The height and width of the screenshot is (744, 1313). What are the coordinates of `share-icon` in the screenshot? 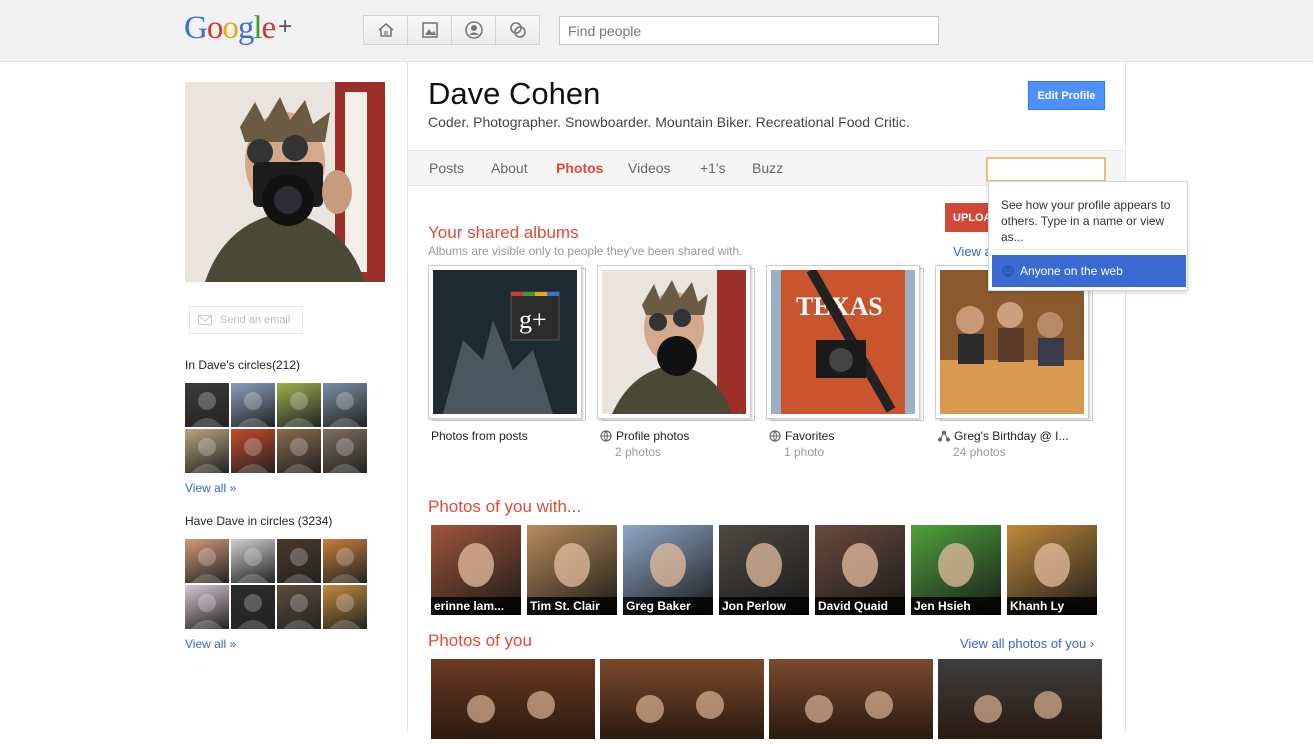 It's located at (944, 436).